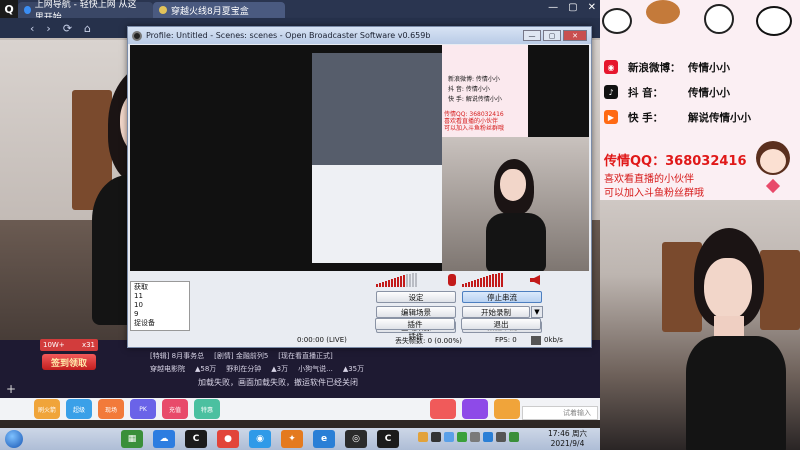 Image resolution: width=800 pixels, height=450 pixels. What do you see at coordinates (520, 214) in the screenshot?
I see `streamer-preview` at bounding box center [520, 214].